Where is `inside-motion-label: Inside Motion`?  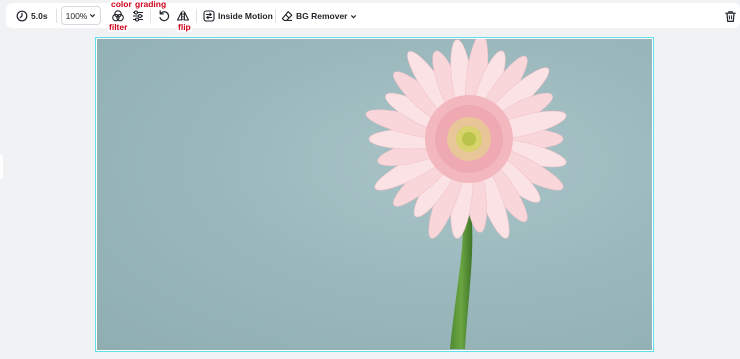
inside-motion-label: Inside Motion is located at coordinates (245, 16).